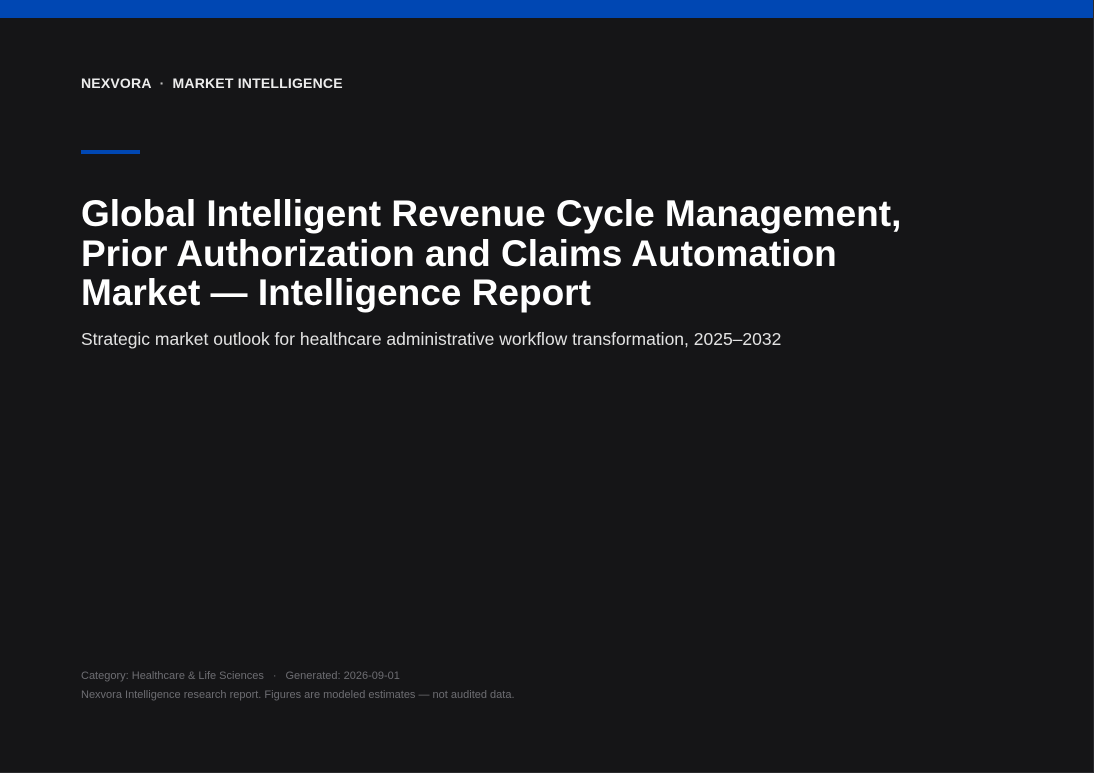  Describe the element at coordinates (116, 83) in the screenshot. I see `brand-name: NEXVORA` at that location.